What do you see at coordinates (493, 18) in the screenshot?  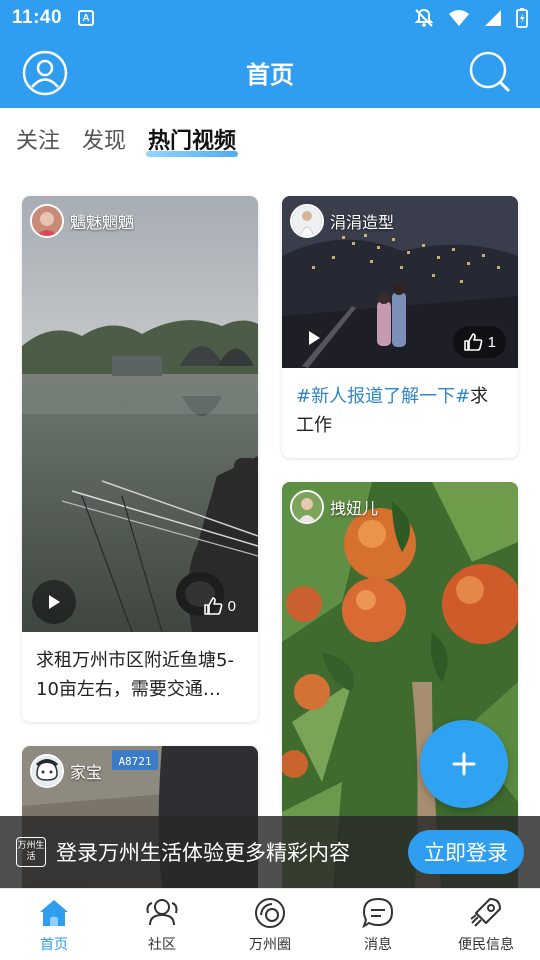 I see `signal-icon` at bounding box center [493, 18].